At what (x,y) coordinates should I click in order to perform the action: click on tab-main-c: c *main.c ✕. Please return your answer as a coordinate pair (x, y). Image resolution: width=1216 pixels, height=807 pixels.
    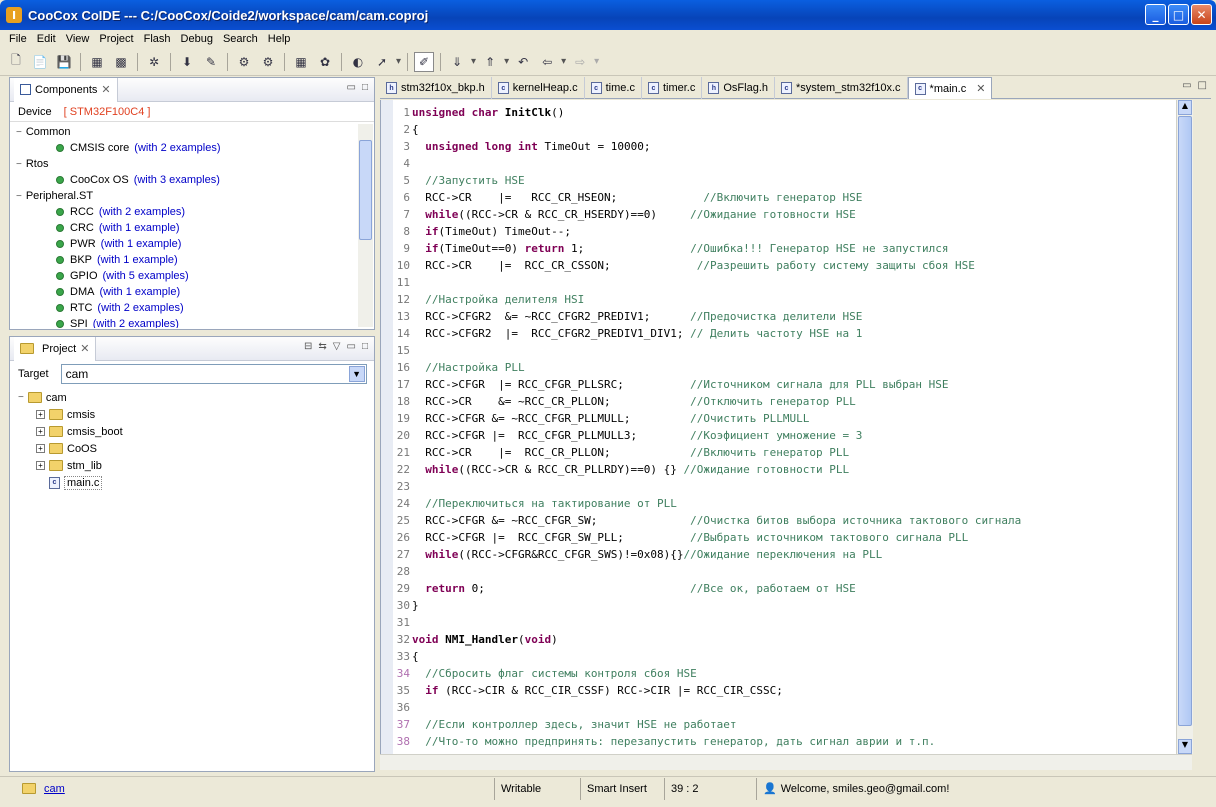
    Looking at the image, I should click on (950, 88).